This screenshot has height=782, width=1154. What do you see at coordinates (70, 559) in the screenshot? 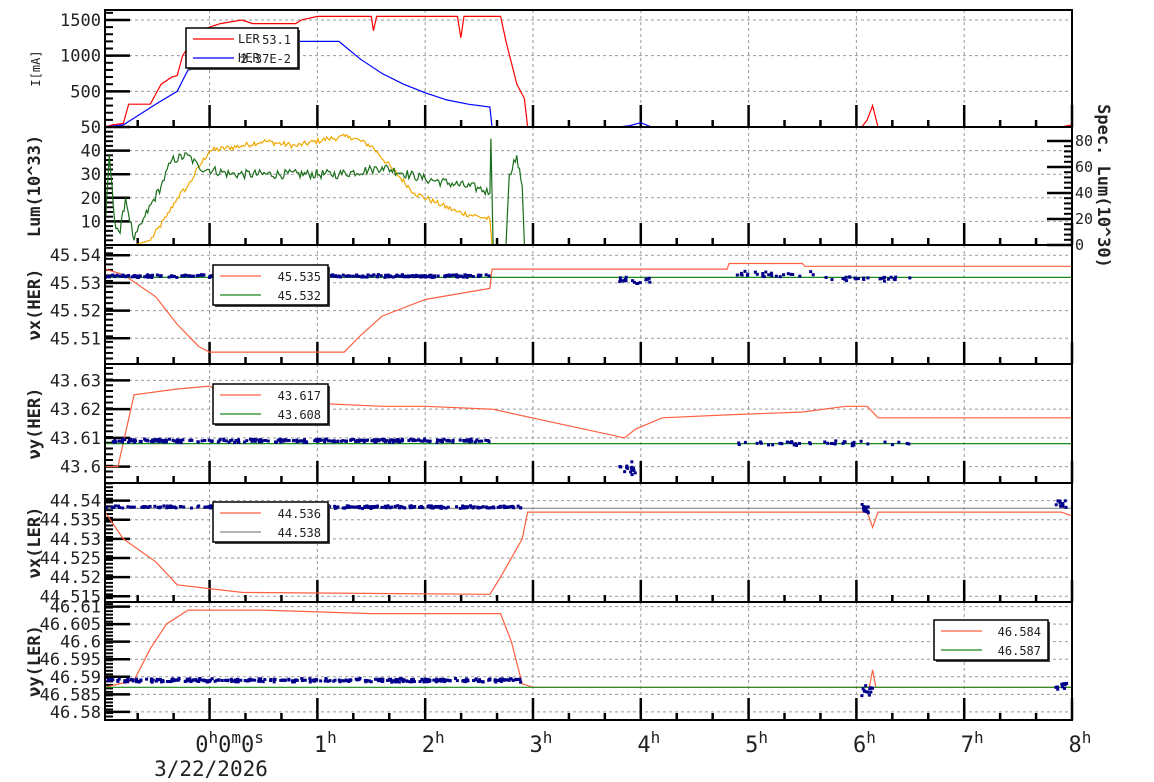
I see `y-tick-label: 44.525` at bounding box center [70, 559].